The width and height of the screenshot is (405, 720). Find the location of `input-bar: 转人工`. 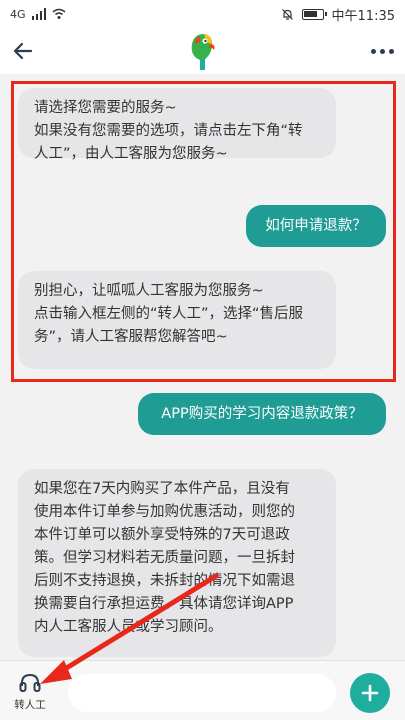

input-bar: 转人工 is located at coordinates (202, 690).